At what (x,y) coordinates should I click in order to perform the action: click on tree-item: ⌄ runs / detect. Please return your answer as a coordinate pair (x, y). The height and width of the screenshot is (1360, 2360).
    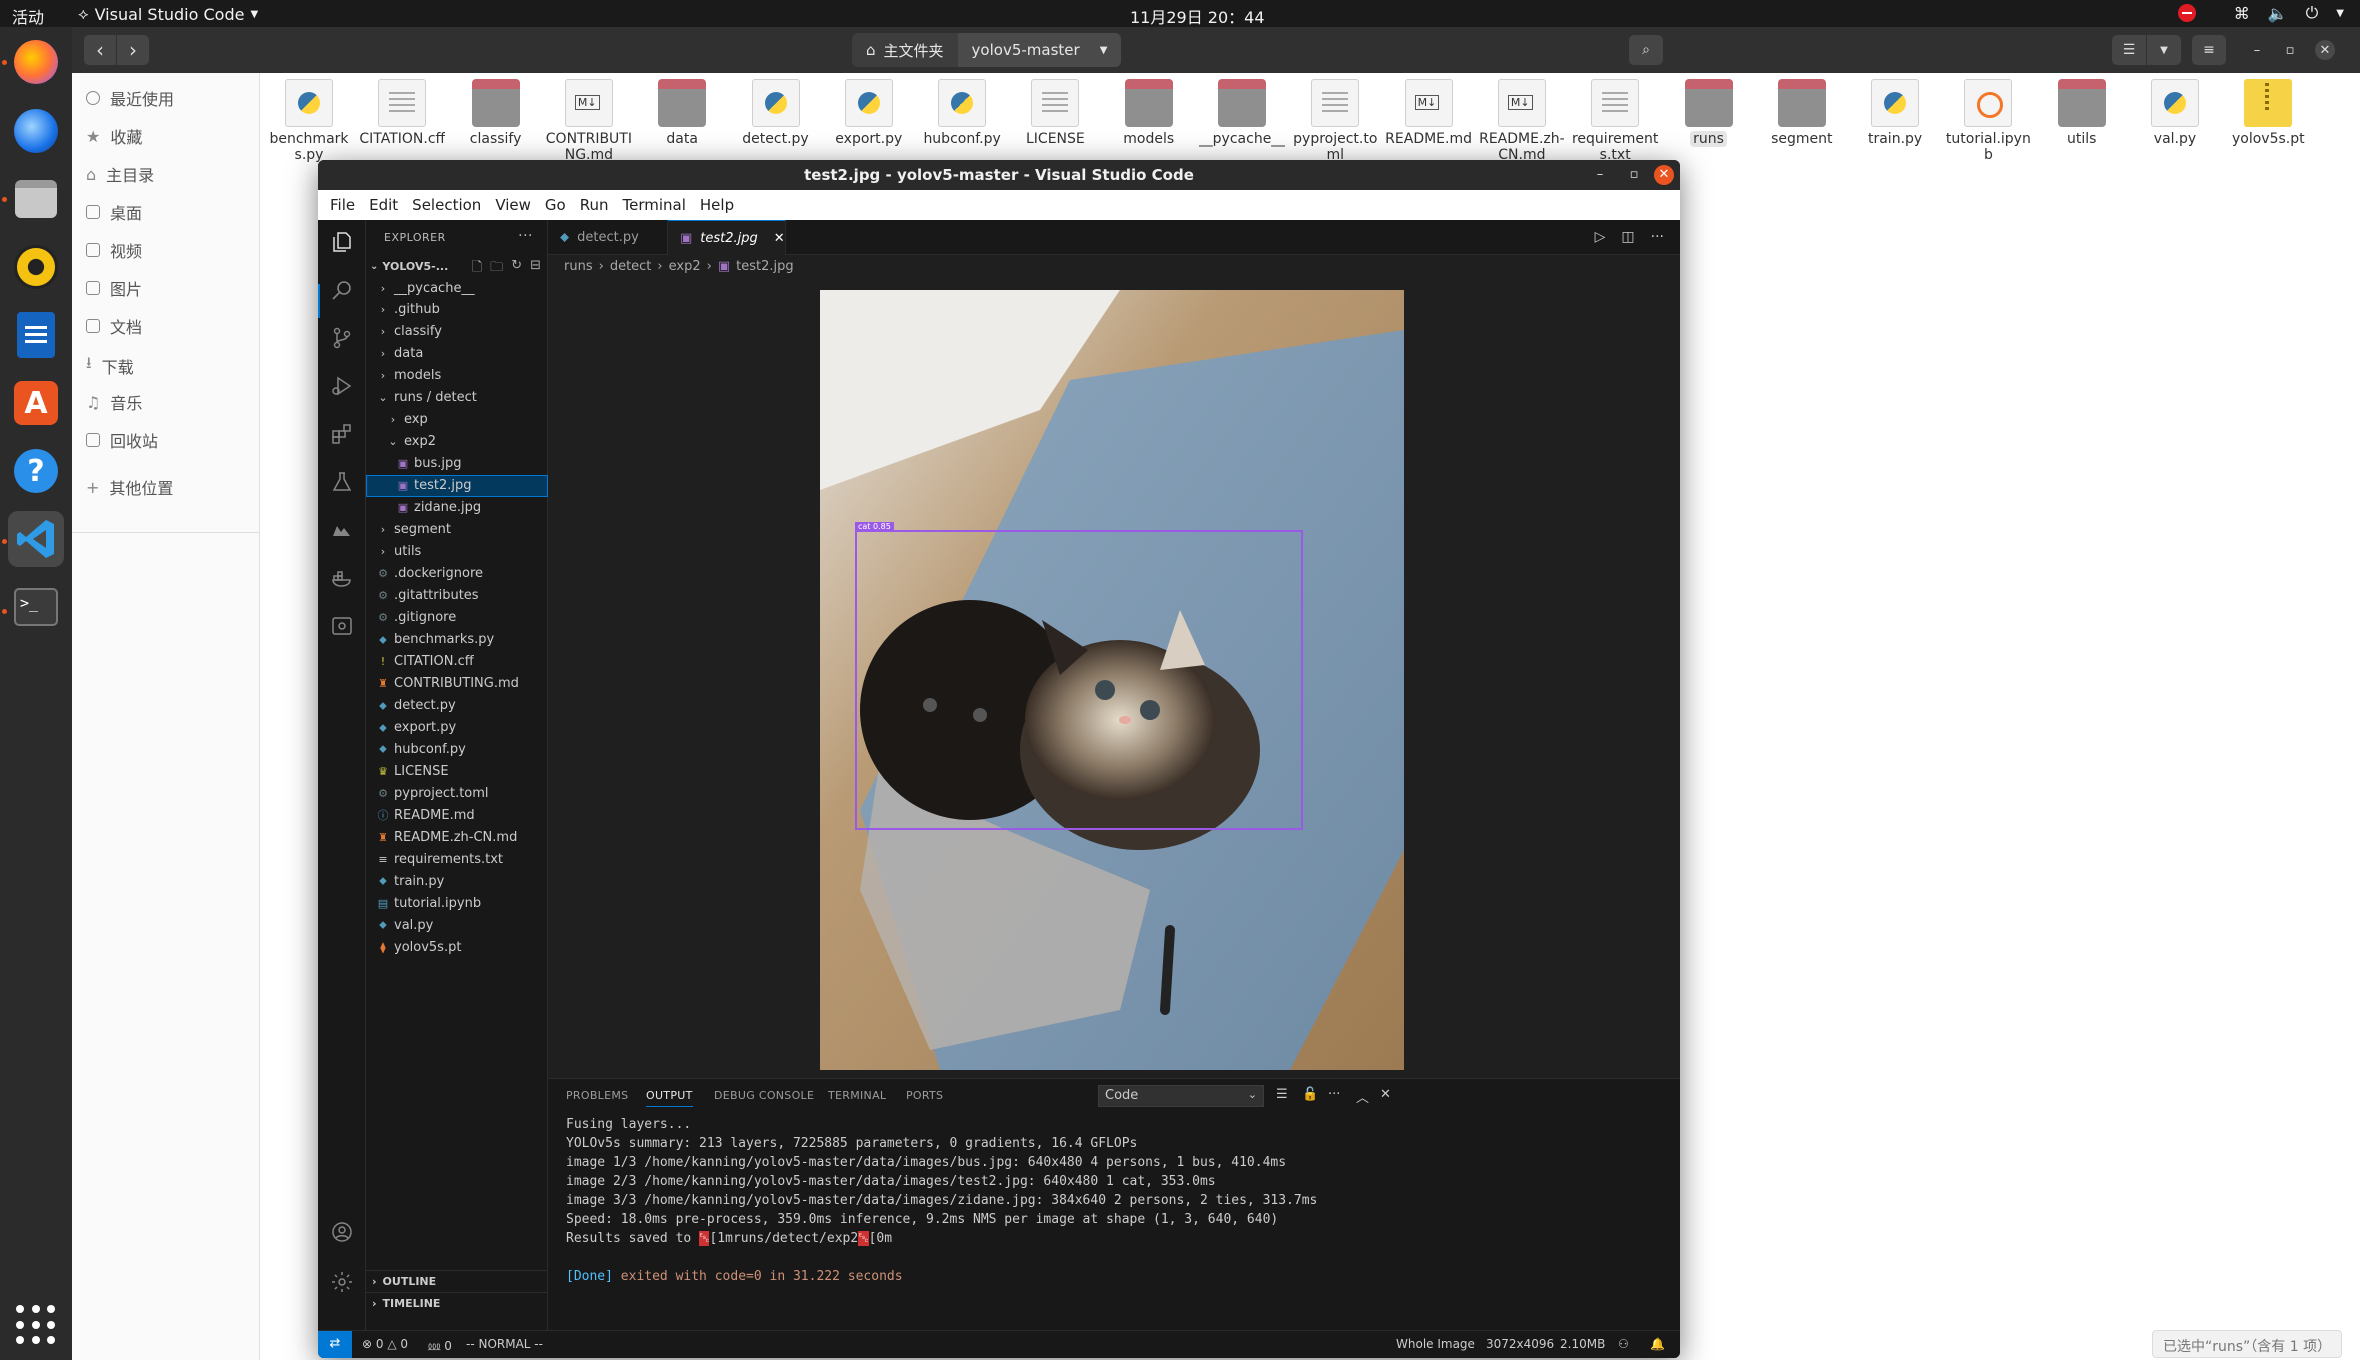
    Looking at the image, I should click on (457, 398).